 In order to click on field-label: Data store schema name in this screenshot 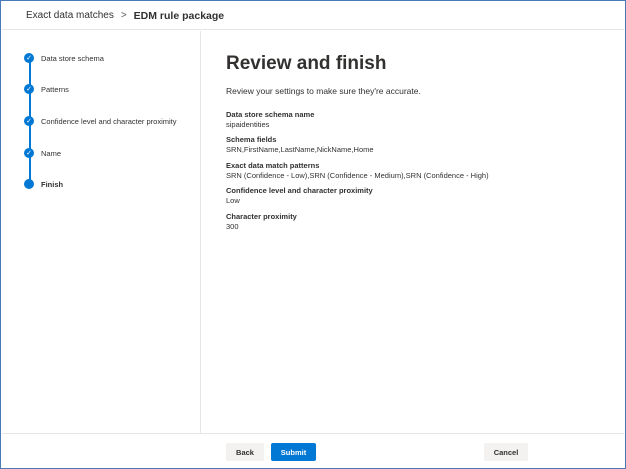, I will do `click(270, 114)`.